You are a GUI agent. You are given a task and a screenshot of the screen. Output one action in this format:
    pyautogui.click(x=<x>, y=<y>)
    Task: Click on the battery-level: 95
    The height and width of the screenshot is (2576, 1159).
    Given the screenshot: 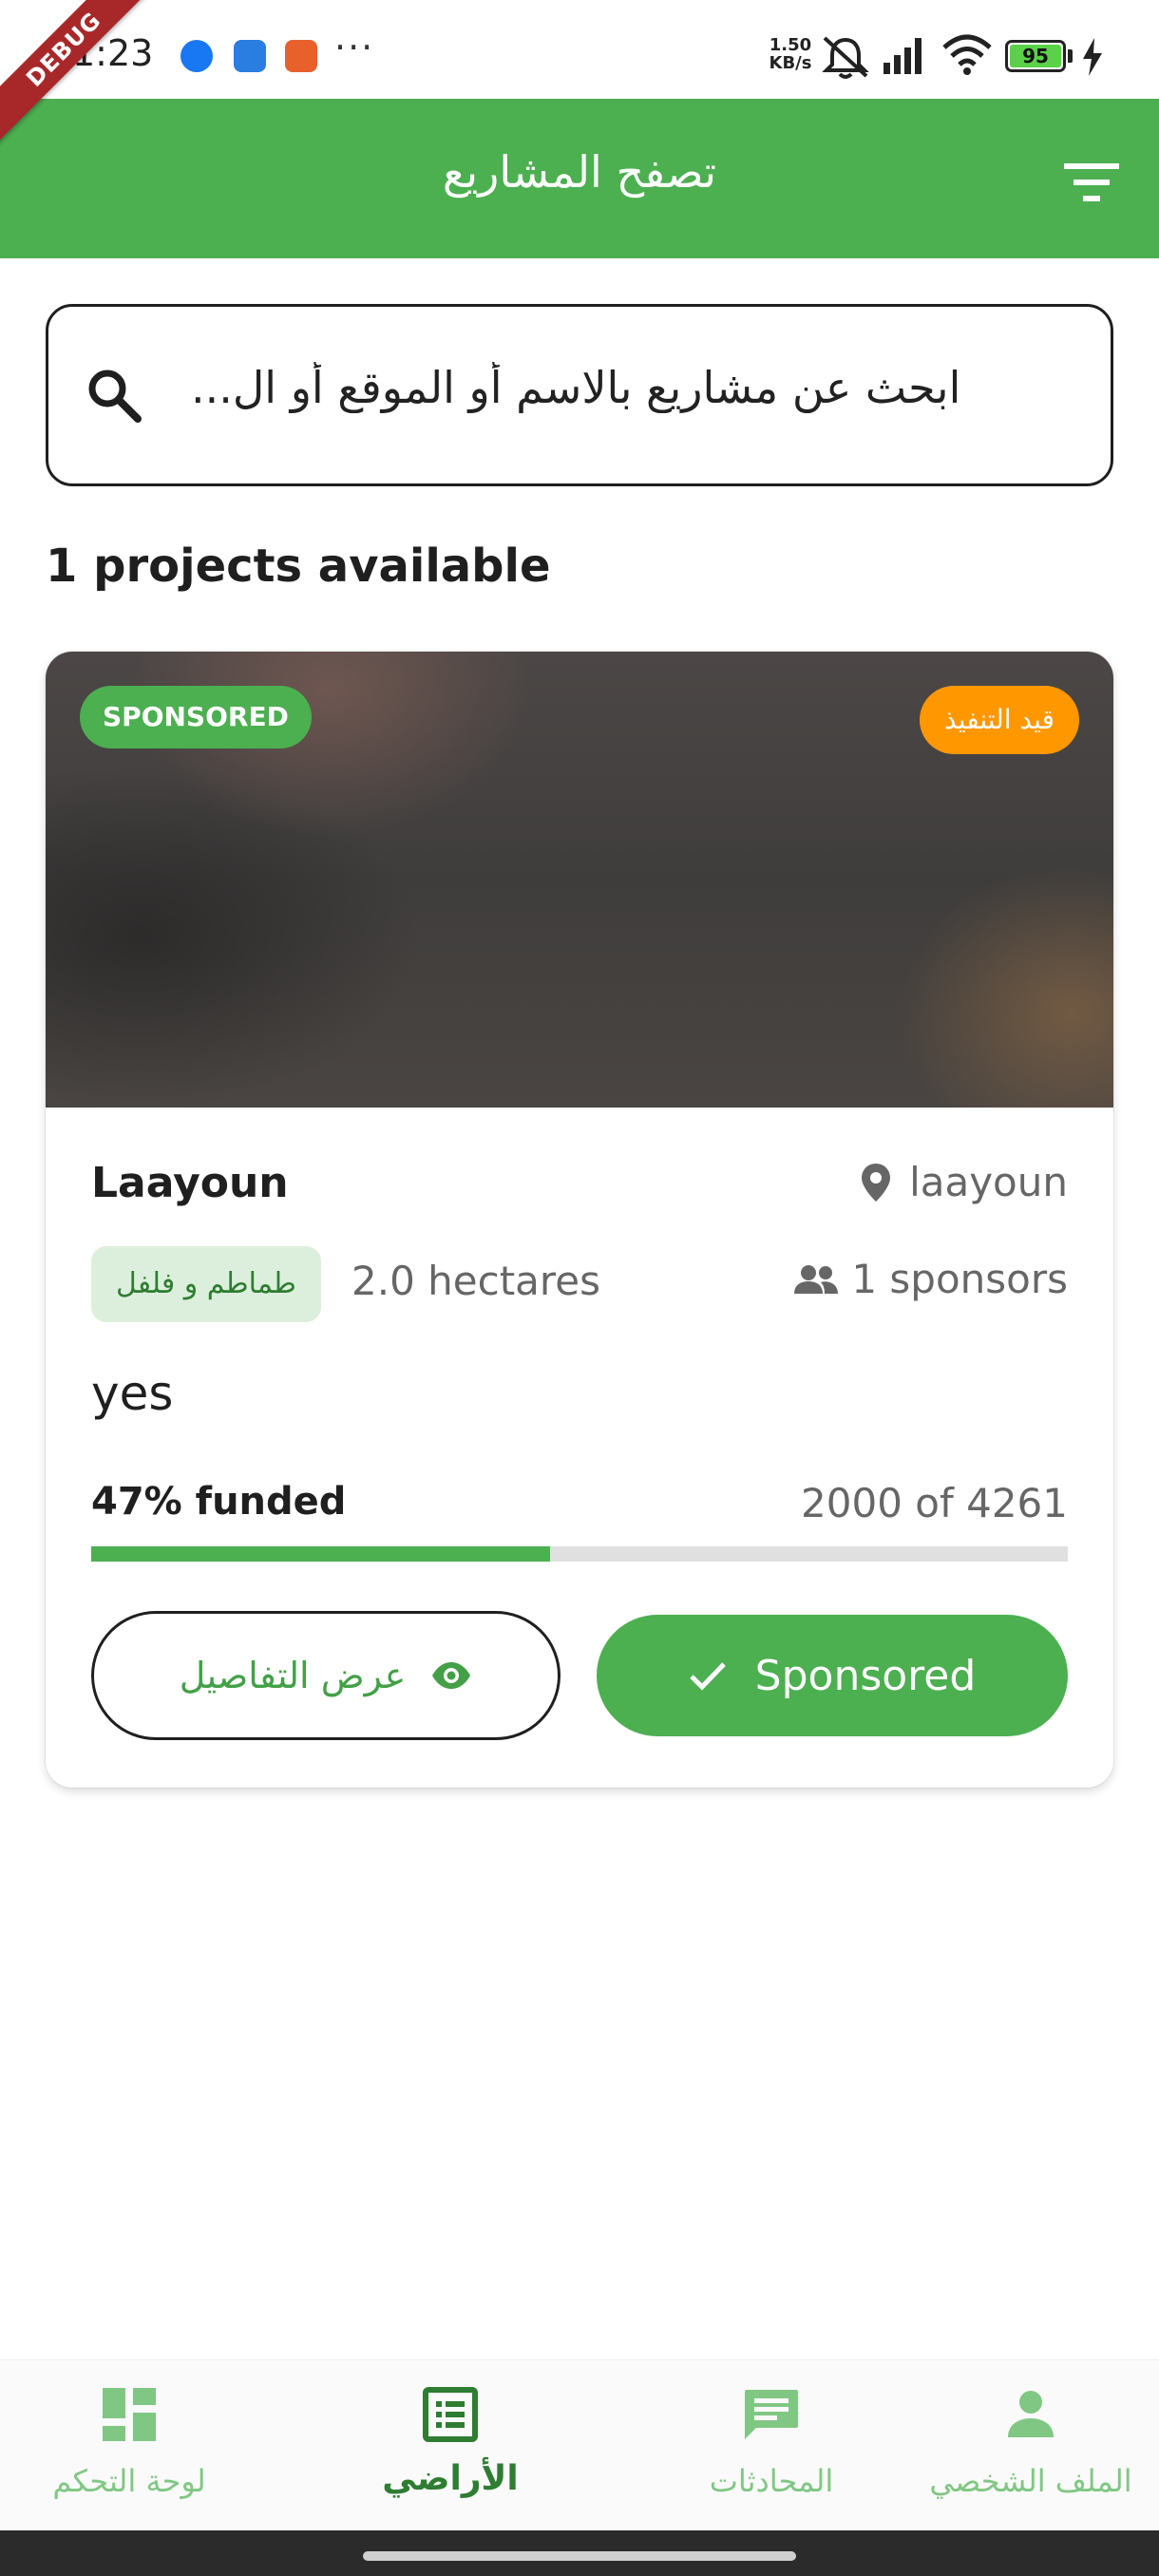 What is the action you would take?
    pyautogui.click(x=1035, y=56)
    